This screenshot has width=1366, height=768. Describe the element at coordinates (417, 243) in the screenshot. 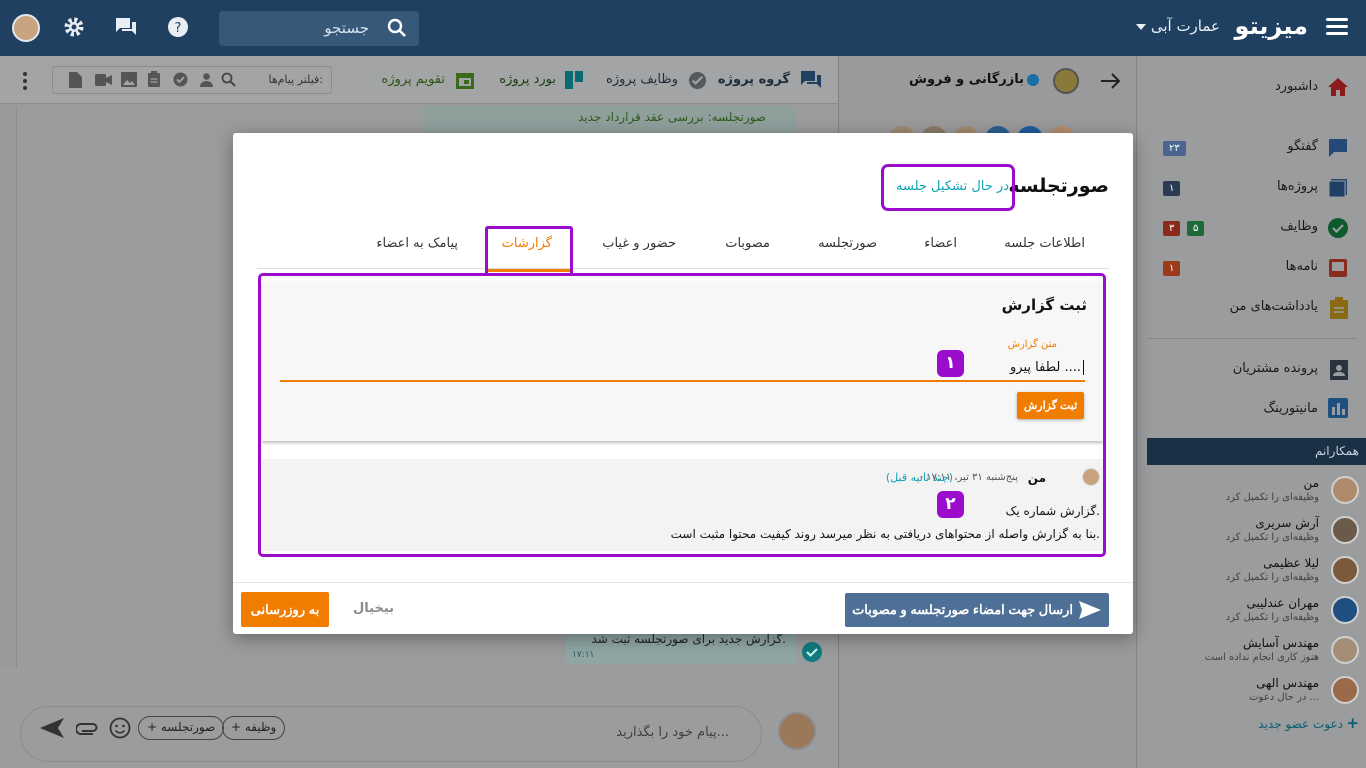

I see `tab-sms-members: پیامک به اعضاء` at that location.